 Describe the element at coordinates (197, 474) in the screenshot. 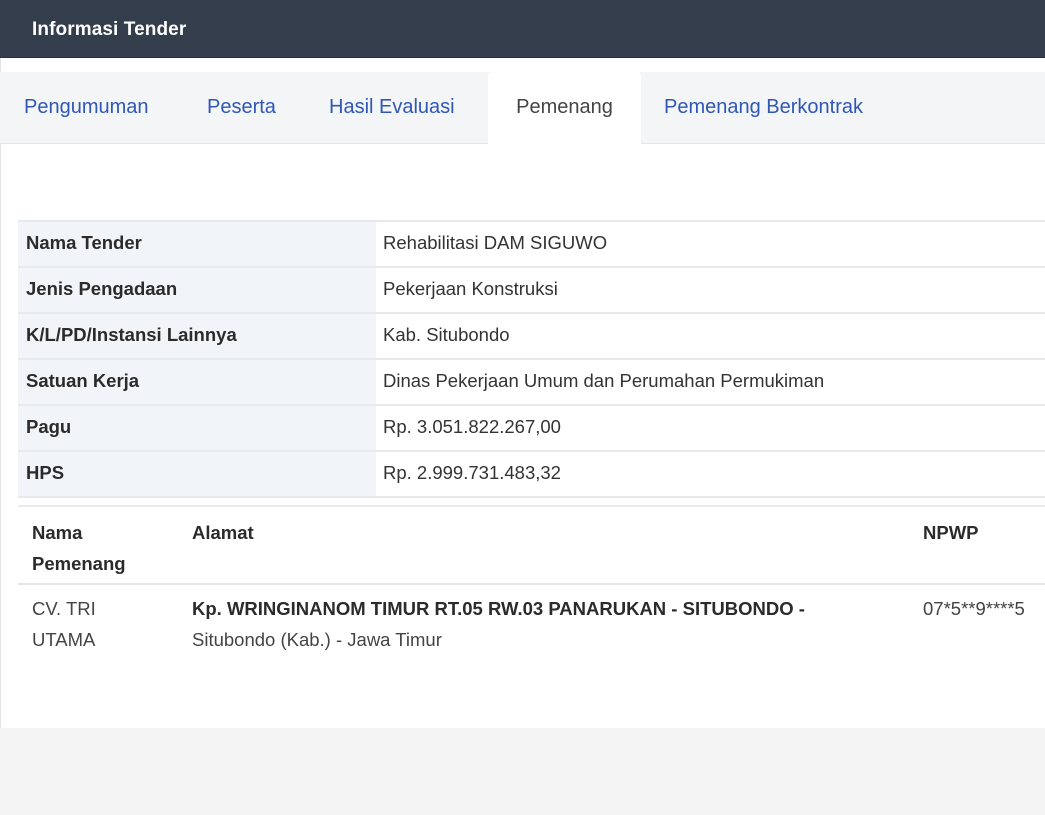

I see `info-label: HPS` at that location.